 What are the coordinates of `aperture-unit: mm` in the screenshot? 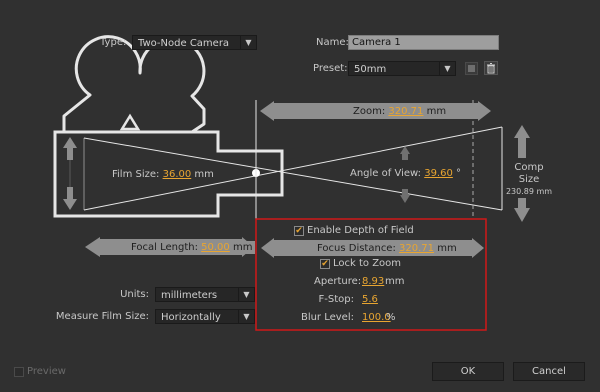 It's located at (395, 281).